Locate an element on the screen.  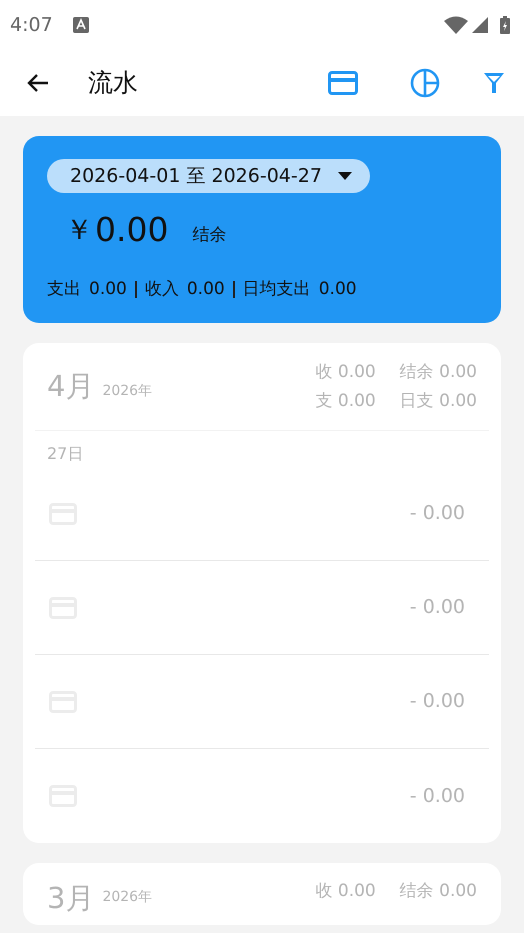
balance-amount: 0.00 is located at coordinates (131, 230).